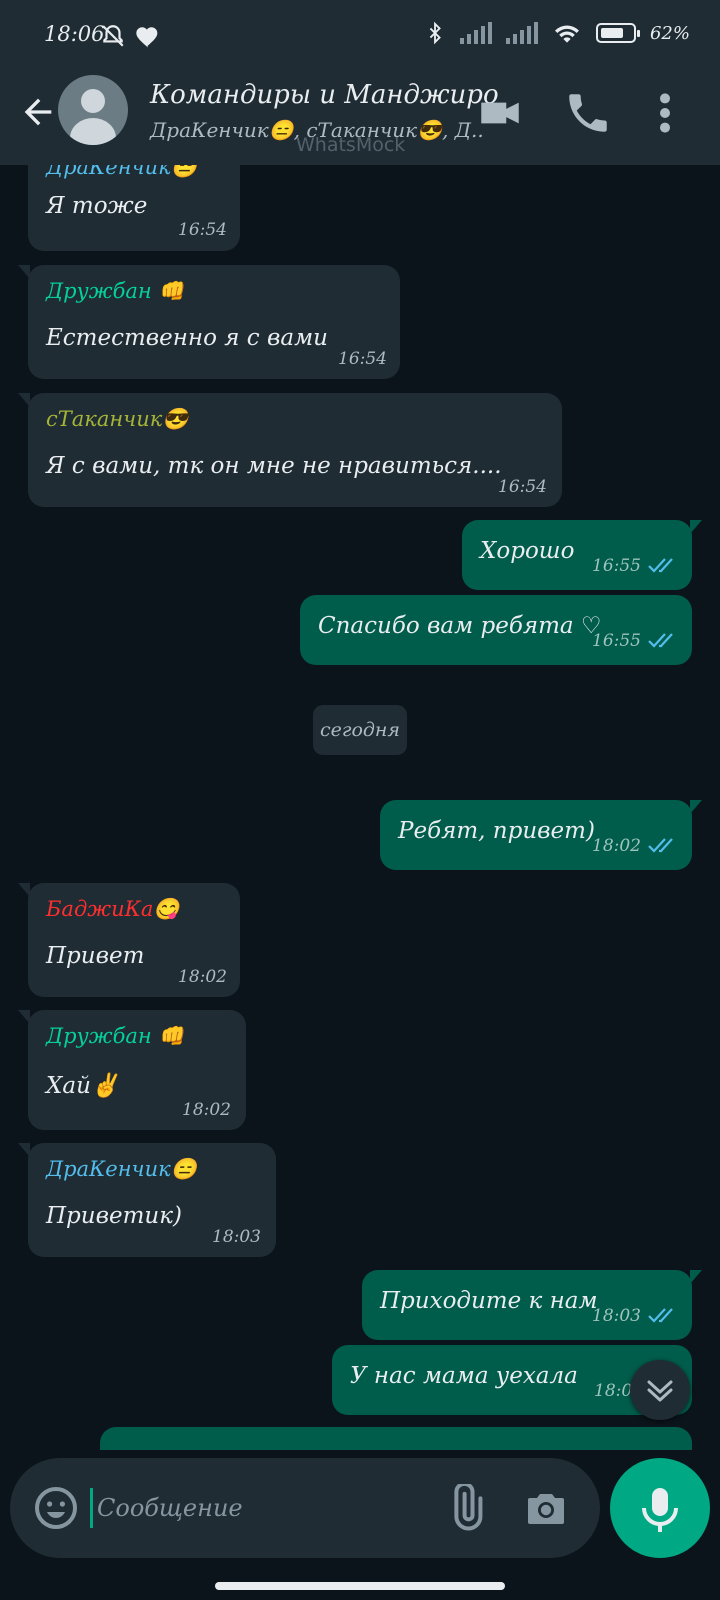 Image resolution: width=720 pixels, height=1600 pixels. Describe the element at coordinates (129, 940) in the screenshot. I see `message-bubble-incoming: БаджиКа😋 Привет 18:02` at that location.